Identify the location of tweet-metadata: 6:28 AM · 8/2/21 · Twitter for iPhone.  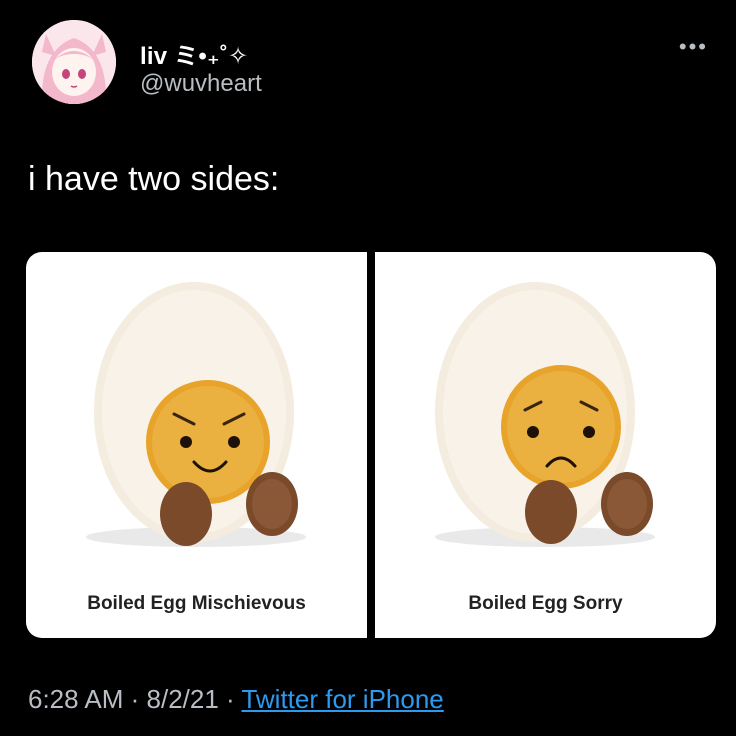
(236, 699).